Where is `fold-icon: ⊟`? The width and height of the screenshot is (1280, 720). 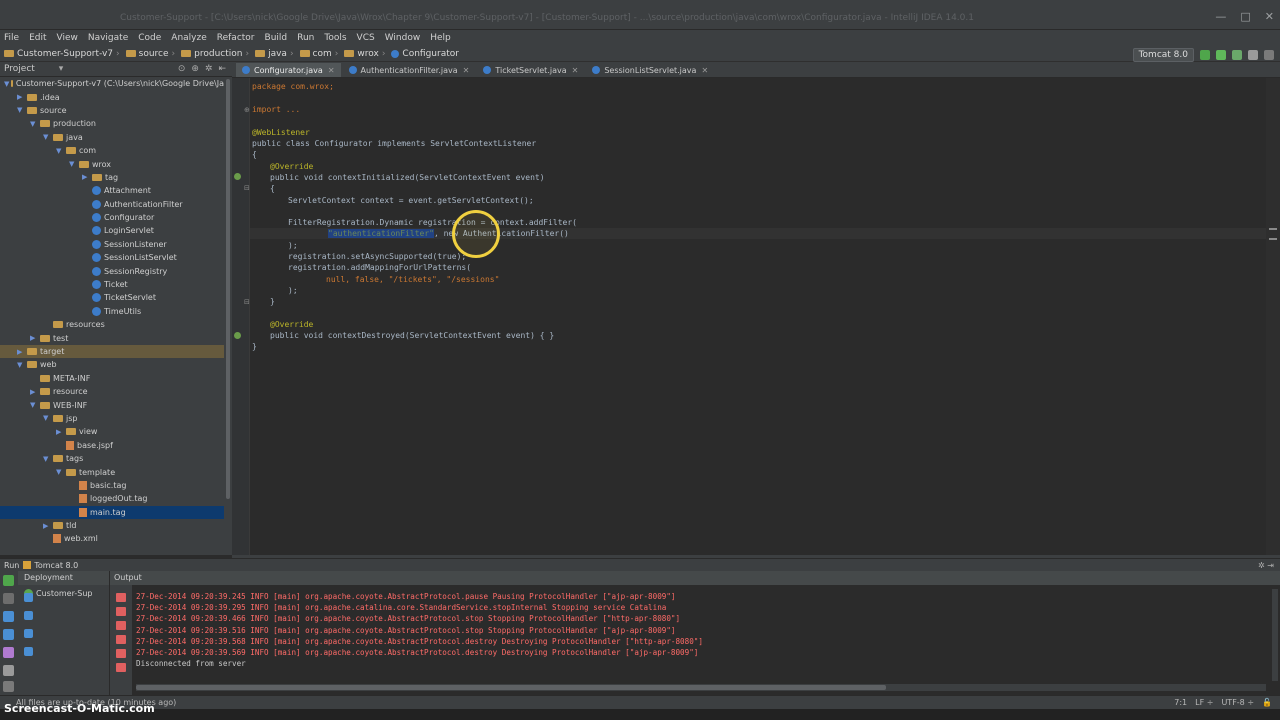 fold-icon: ⊟ is located at coordinates (247, 302).